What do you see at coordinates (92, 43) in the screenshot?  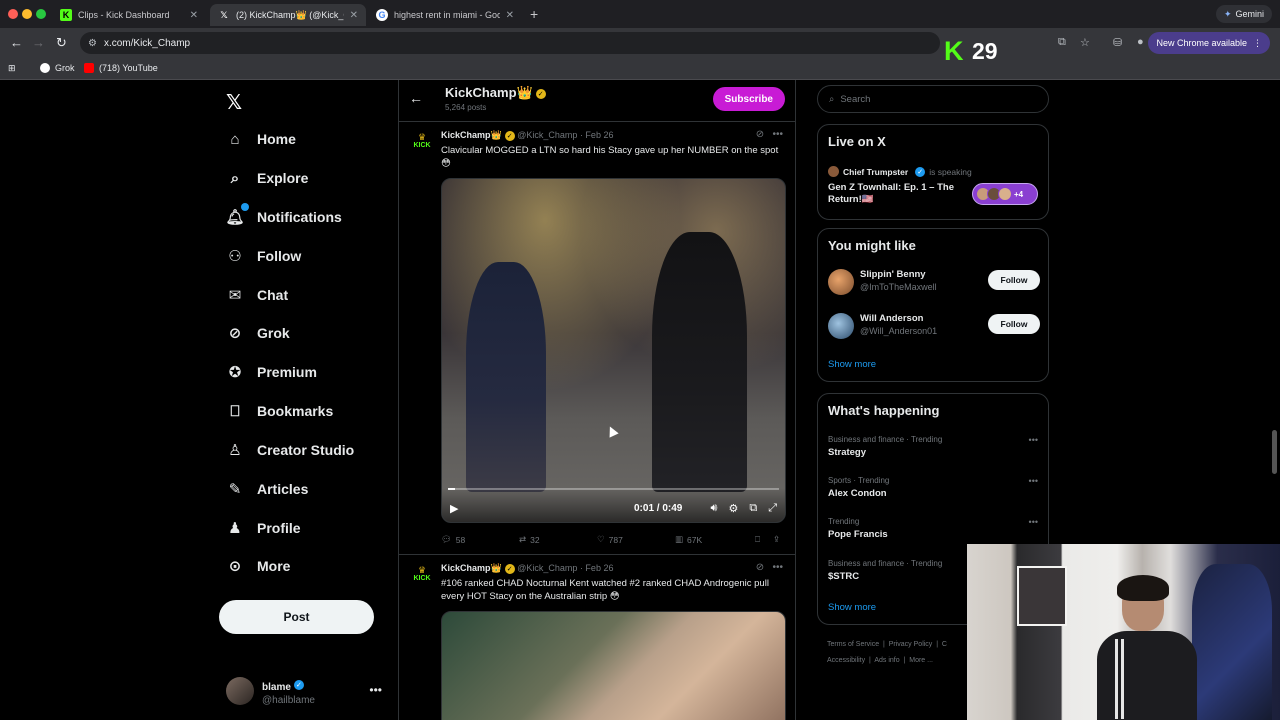 I see `site-info-icon: ⚙` at bounding box center [92, 43].